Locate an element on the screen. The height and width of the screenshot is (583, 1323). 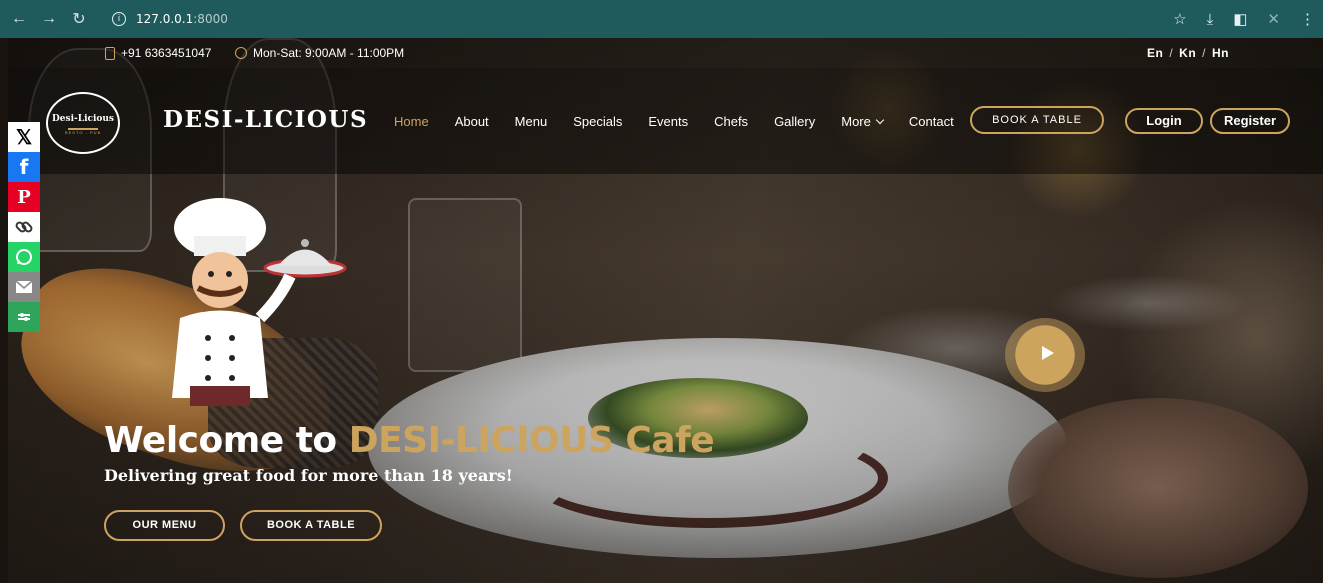
lang-en: En is located at coordinates (1155, 53).